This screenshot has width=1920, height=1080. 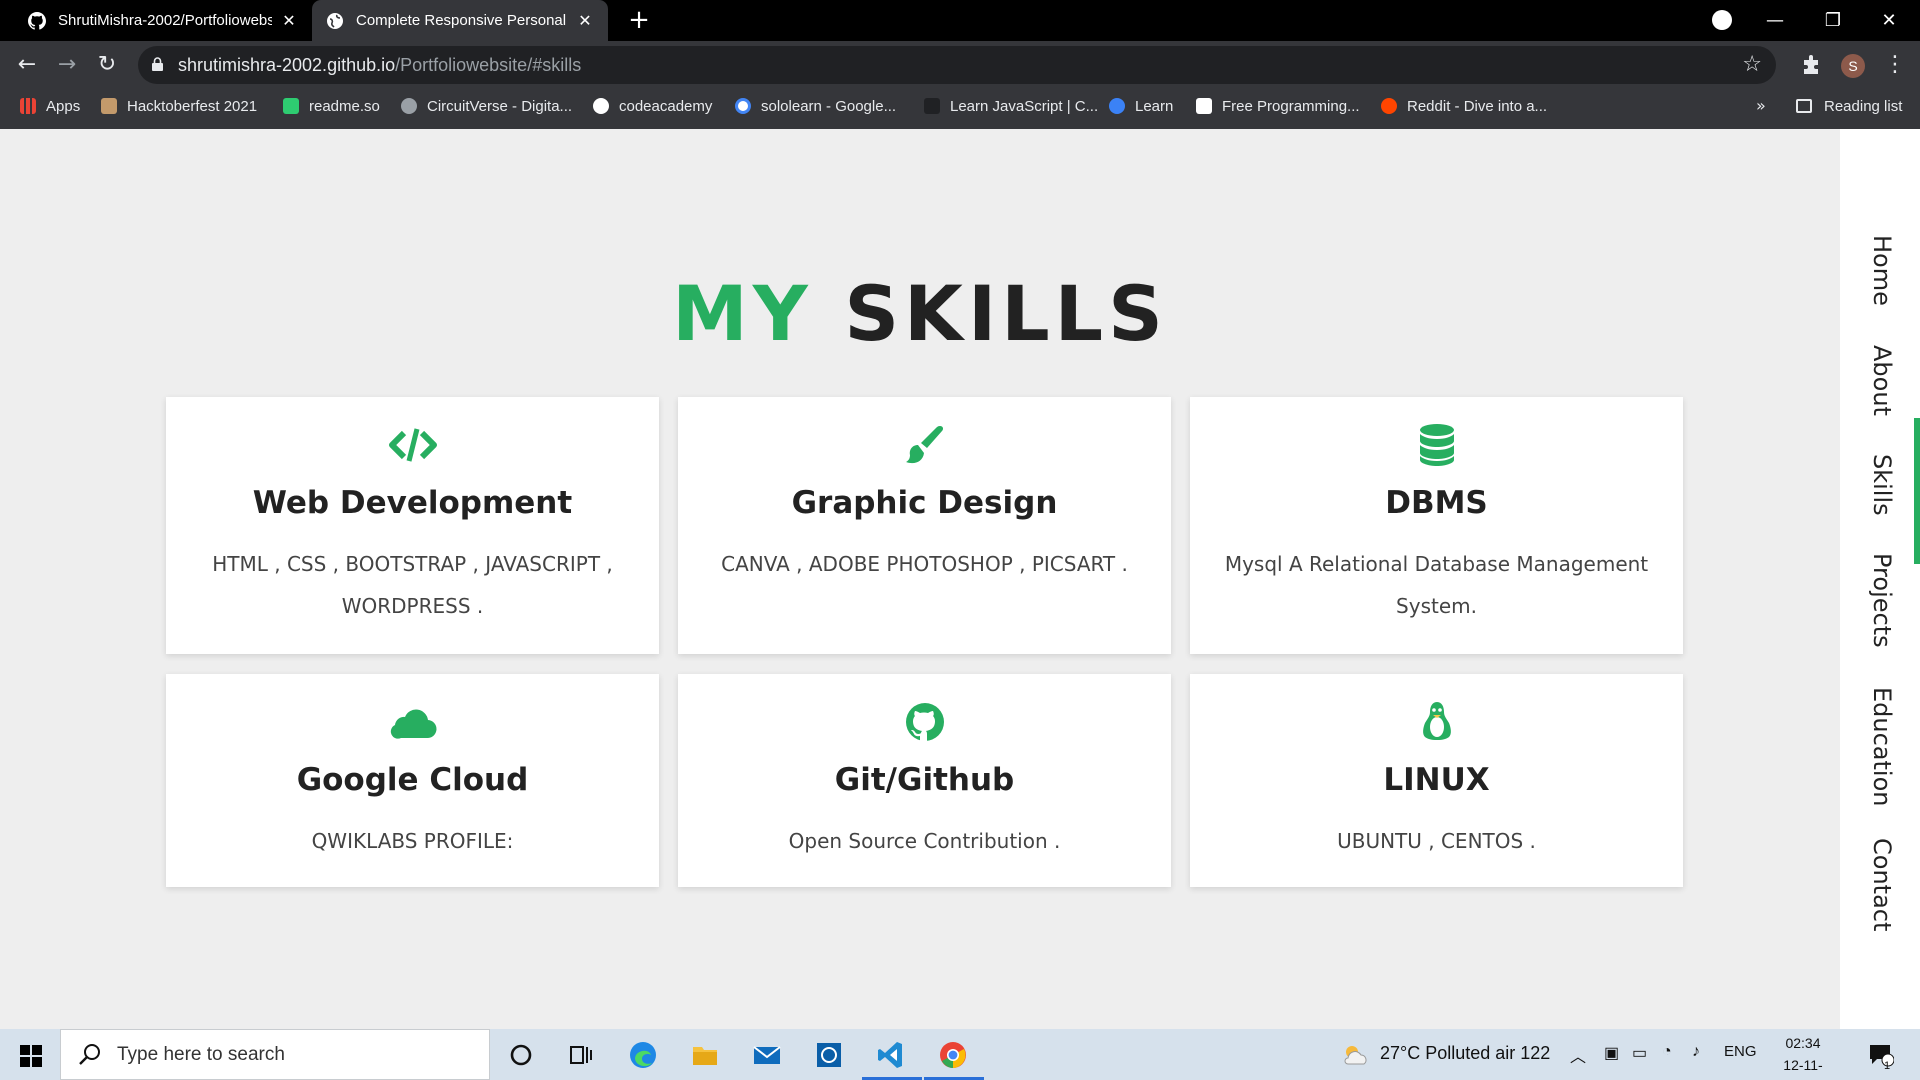 I want to click on volume-icon: ♪, so click(x=1696, y=1052).